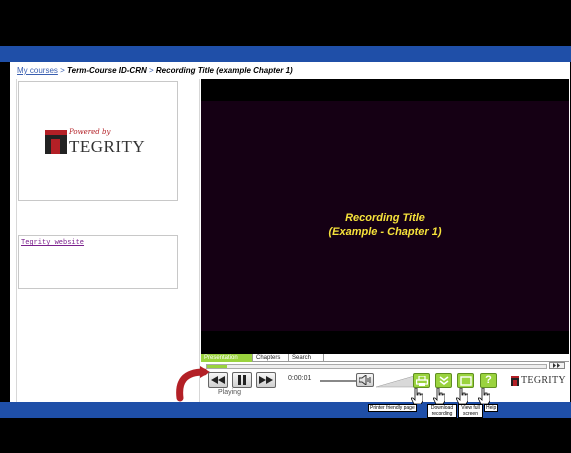  What do you see at coordinates (217, 366) in the screenshot?
I see `playback-progress-fill` at bounding box center [217, 366].